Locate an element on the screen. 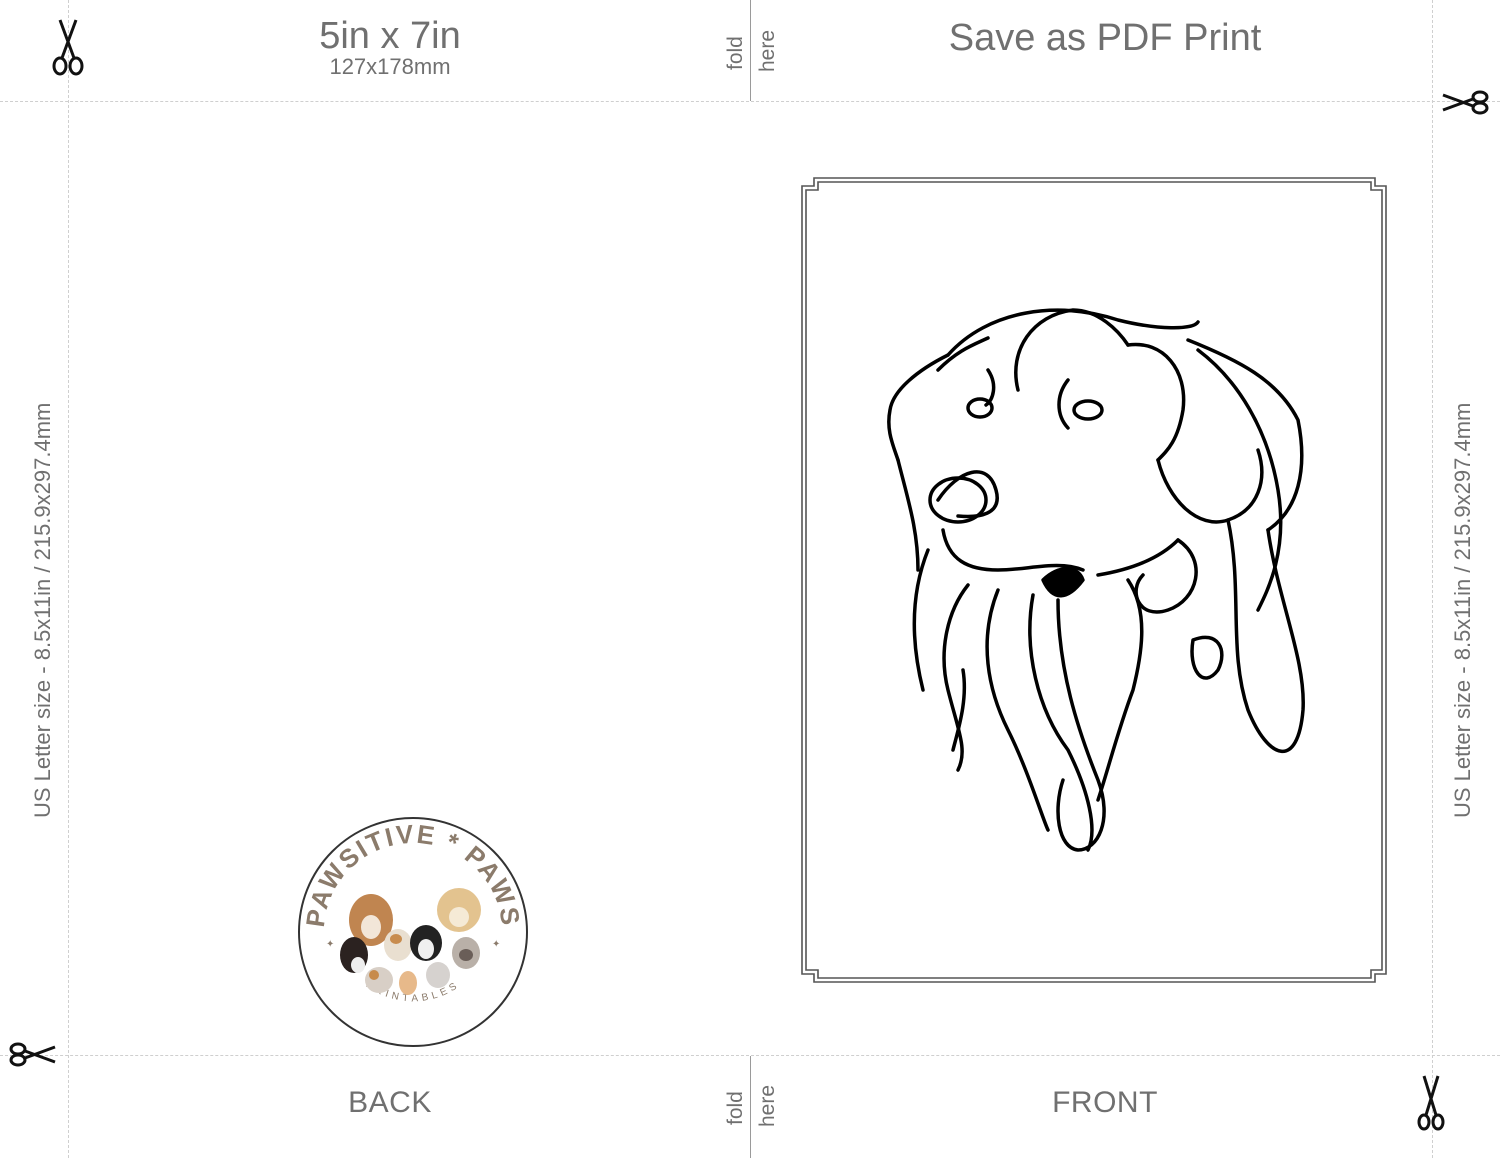 This screenshot has height=1158, width=1500. card-size-subtitle: 127x178mm is located at coordinates (390, 66).